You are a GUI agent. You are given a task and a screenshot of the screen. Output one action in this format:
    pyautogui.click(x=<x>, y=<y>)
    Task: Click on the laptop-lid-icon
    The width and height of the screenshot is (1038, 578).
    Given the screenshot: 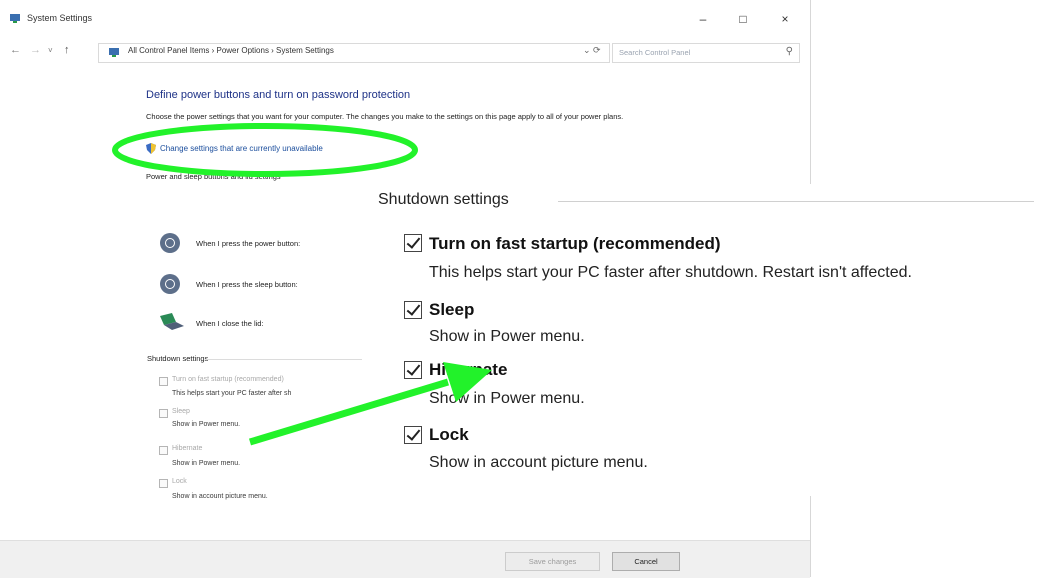 What is the action you would take?
    pyautogui.click(x=172, y=321)
    